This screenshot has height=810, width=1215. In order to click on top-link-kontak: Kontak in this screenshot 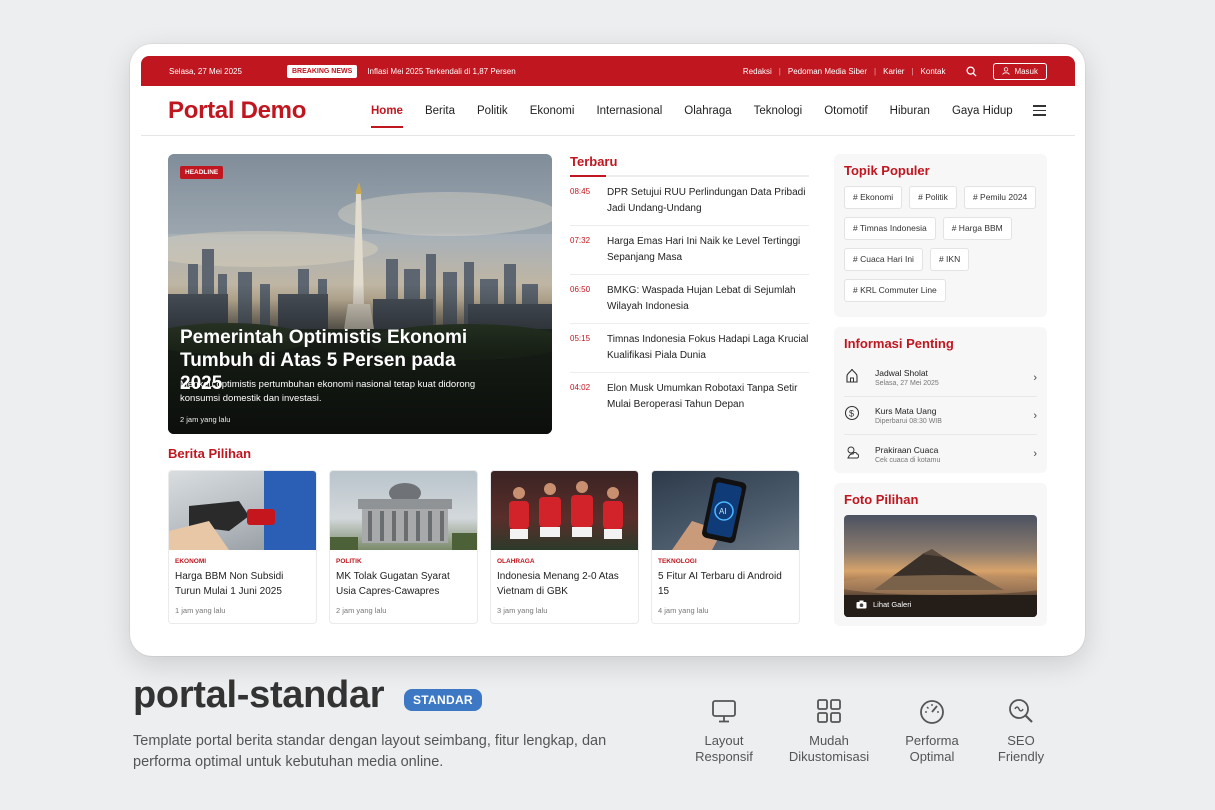, I will do `click(933, 71)`.